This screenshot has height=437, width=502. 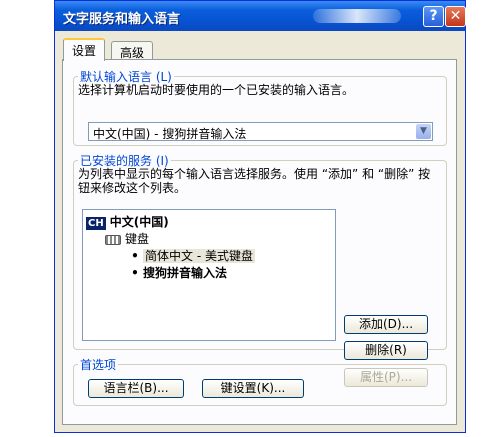 What do you see at coordinates (113, 239) in the screenshot?
I see `keyboard-icon` at bounding box center [113, 239].